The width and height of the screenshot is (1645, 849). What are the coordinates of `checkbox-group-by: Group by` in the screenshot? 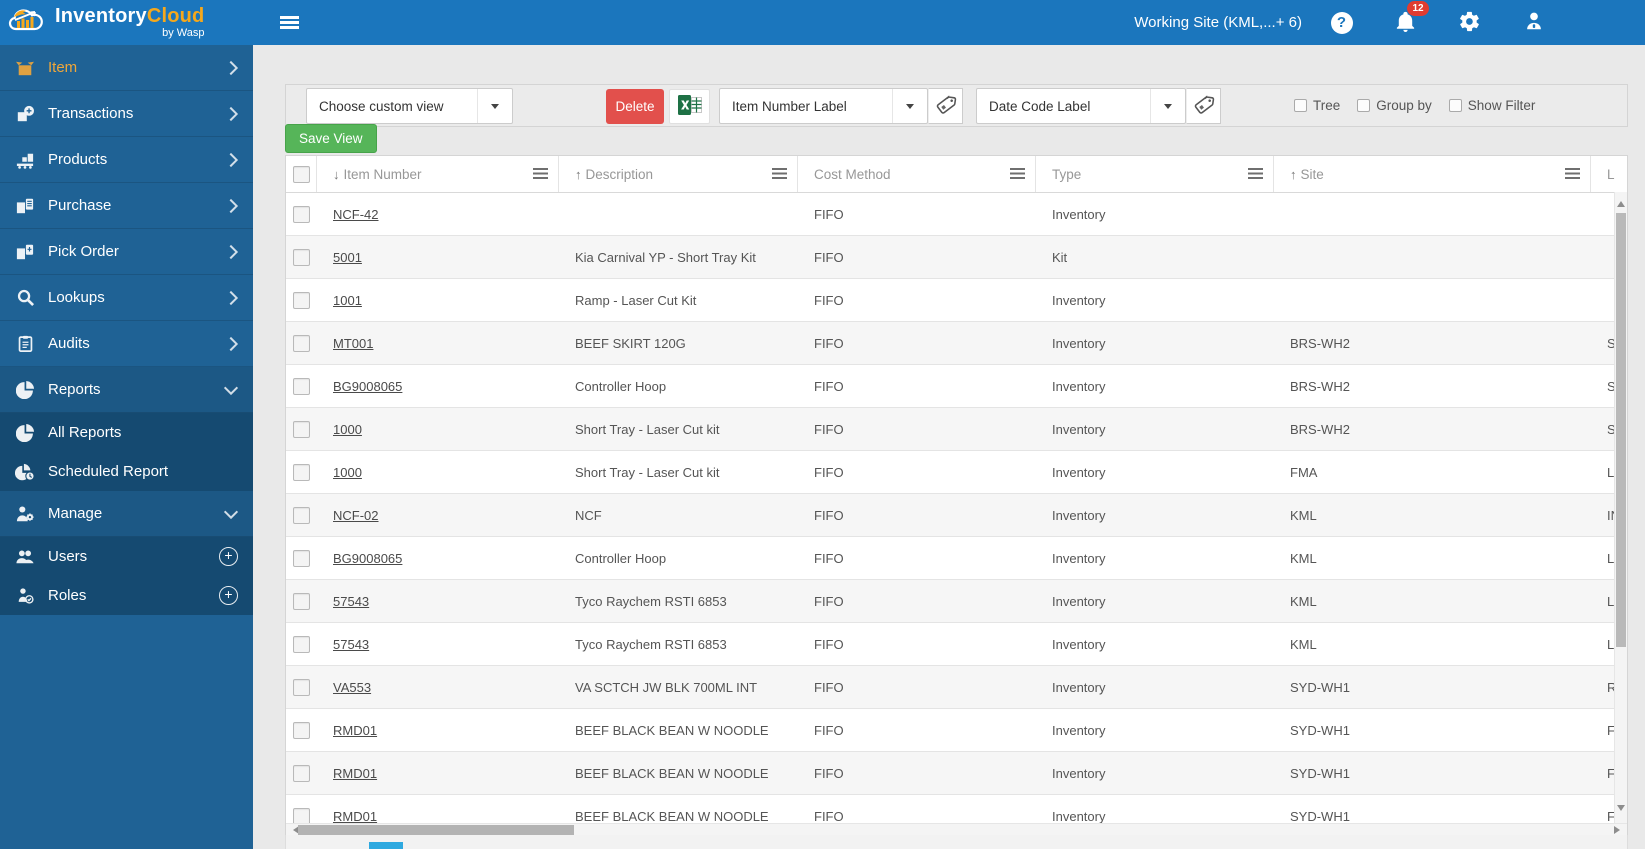 It's located at (1394, 105).